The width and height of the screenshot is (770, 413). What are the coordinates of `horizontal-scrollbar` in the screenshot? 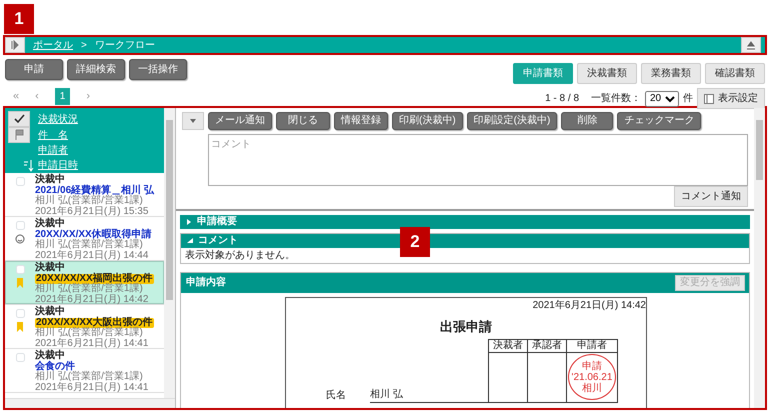 It's located at (90, 403).